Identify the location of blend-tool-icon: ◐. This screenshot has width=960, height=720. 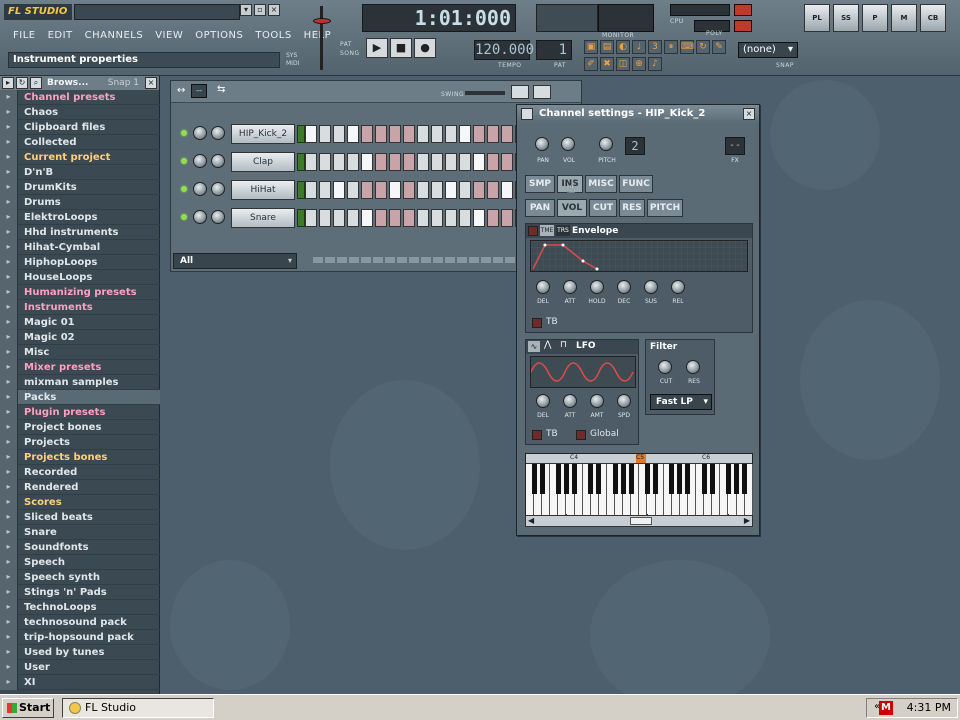
(623, 47).